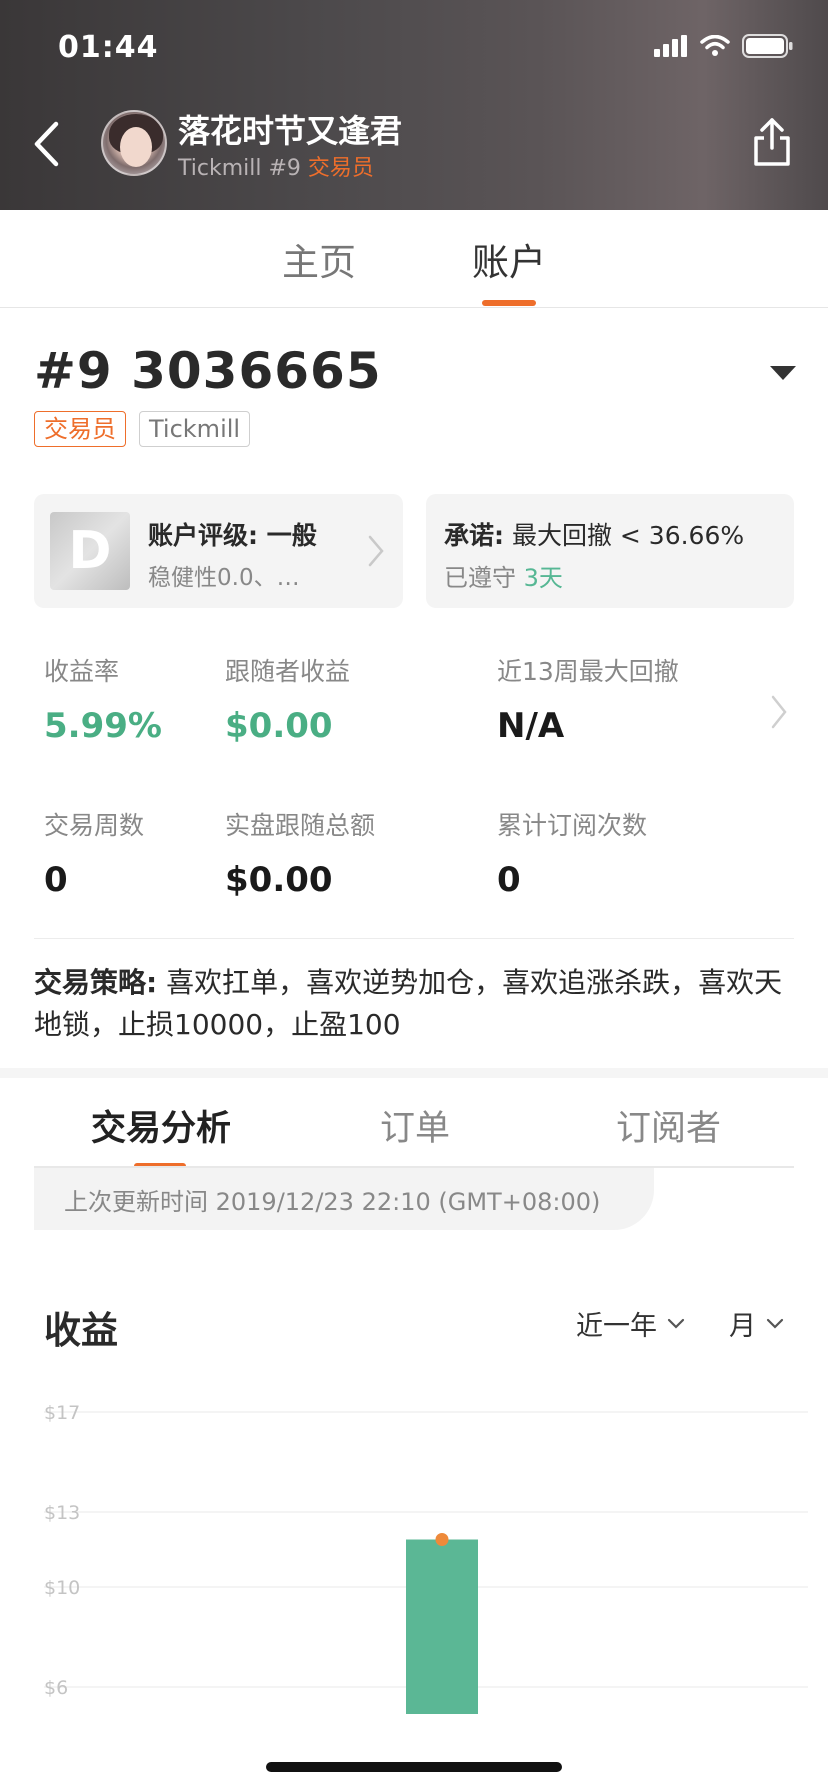  Describe the element at coordinates (509, 303) in the screenshot. I see `active-tab-indicator` at that location.